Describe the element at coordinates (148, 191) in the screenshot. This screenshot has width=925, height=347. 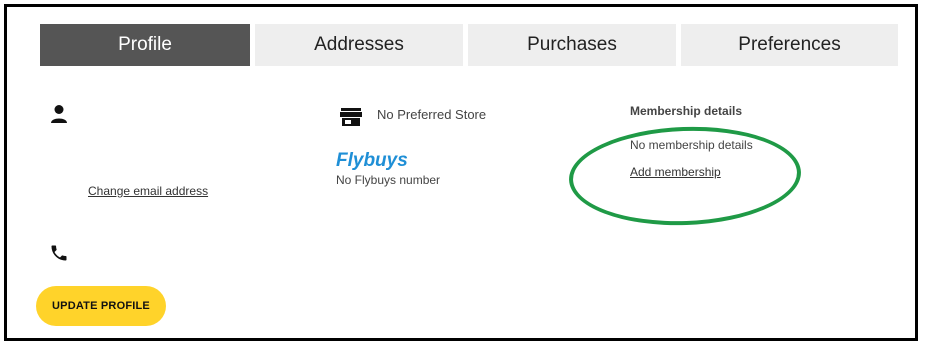
I see `change-email-link: Change email address` at that location.